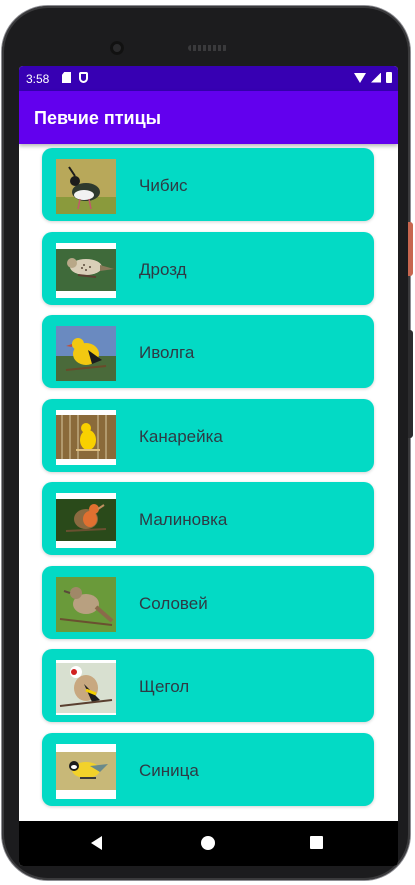  Describe the element at coordinates (86, 771) in the screenshot. I see `tit-photo` at that location.